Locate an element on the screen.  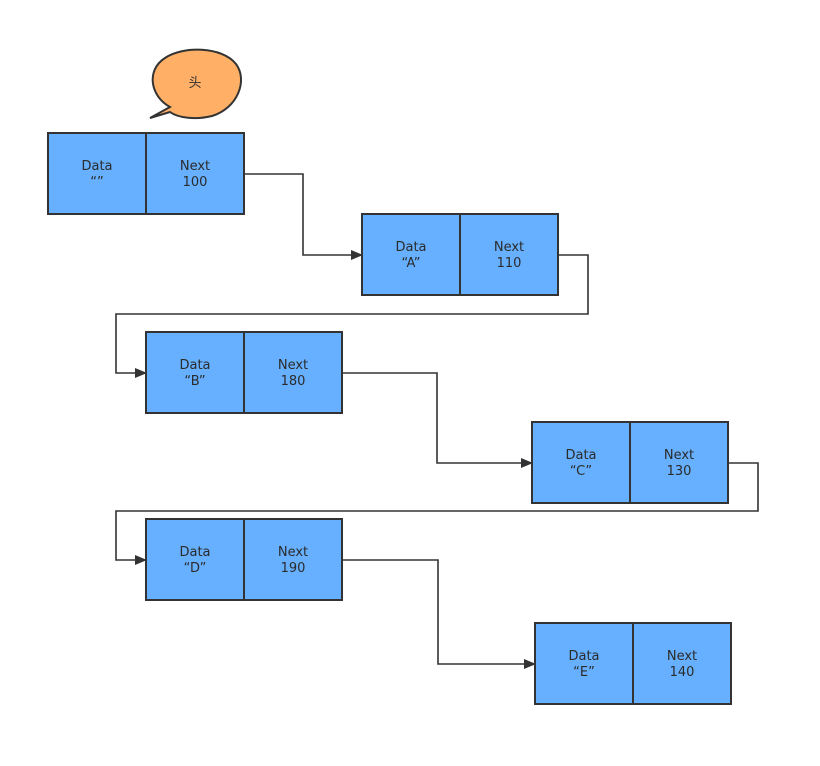
head-label: 头 is located at coordinates (194, 83).